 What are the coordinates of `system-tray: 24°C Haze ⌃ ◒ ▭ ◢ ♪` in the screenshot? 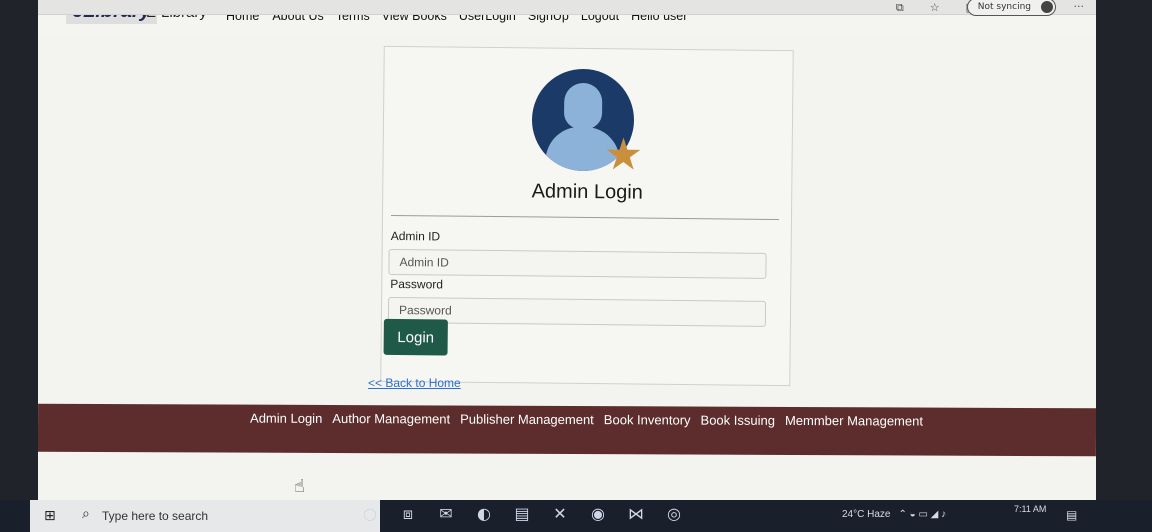 It's located at (894, 514).